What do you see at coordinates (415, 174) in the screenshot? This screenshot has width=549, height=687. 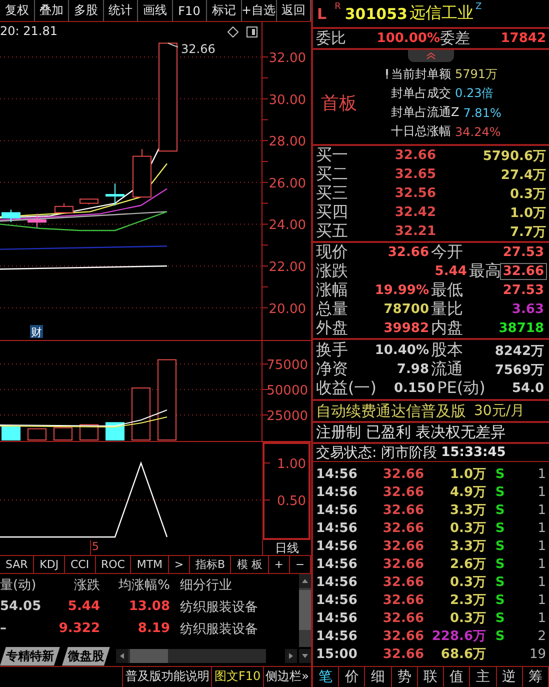 I see `bid-price: 32.65` at bounding box center [415, 174].